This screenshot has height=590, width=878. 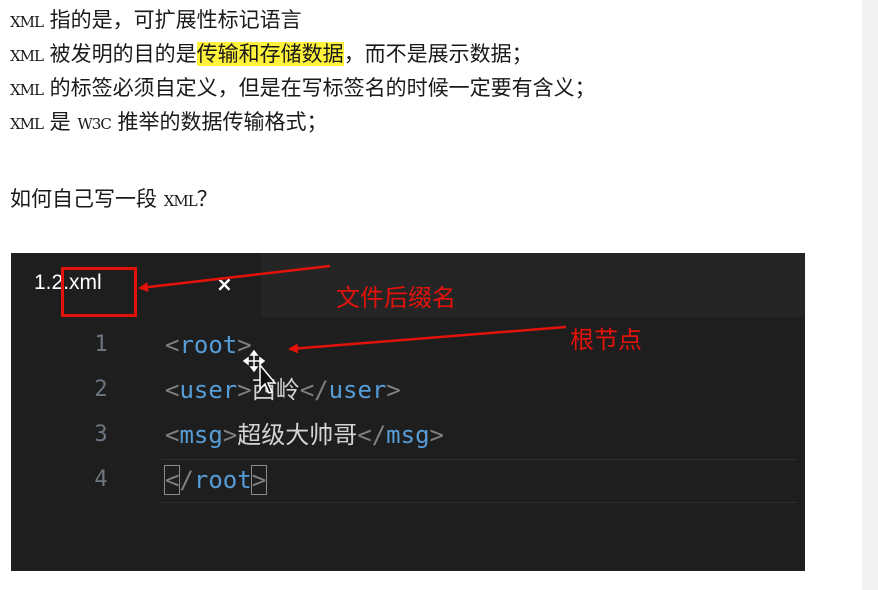 I want to click on root-annotation-label: 根节点, so click(x=606, y=340).